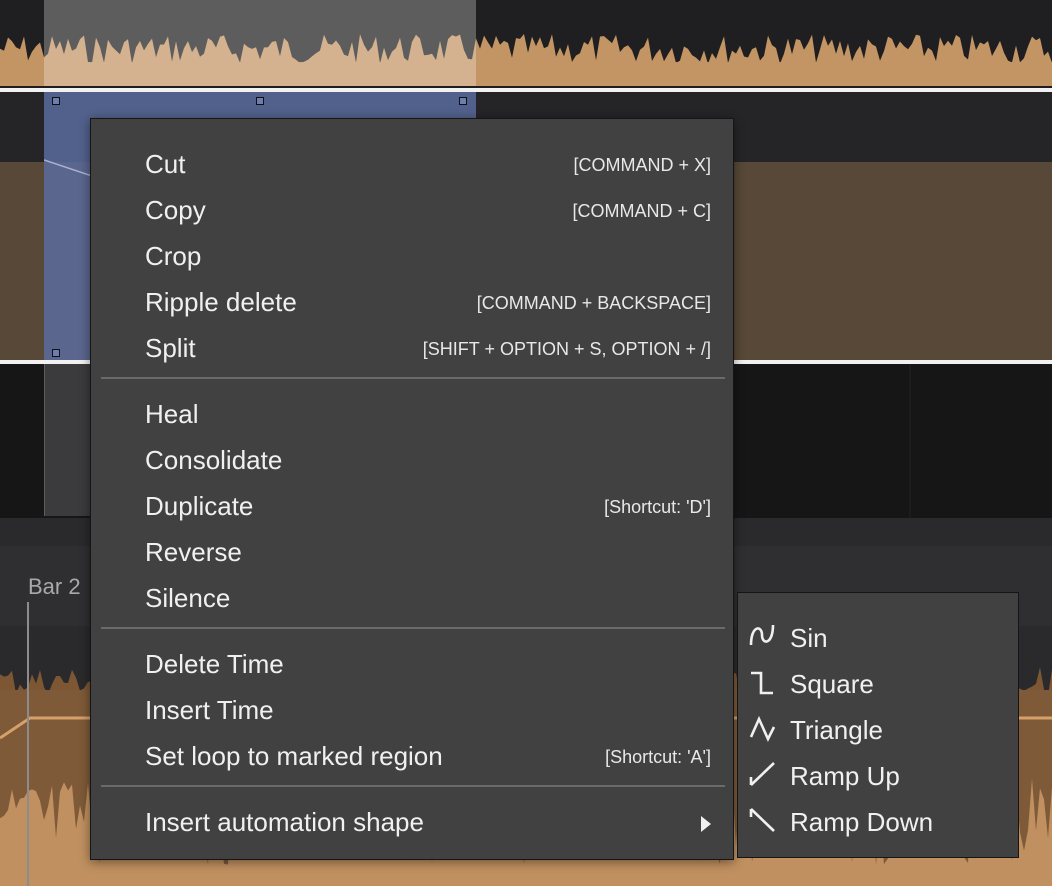 The image size is (1052, 886). I want to click on menu-item-silence: Silence, so click(412, 598).